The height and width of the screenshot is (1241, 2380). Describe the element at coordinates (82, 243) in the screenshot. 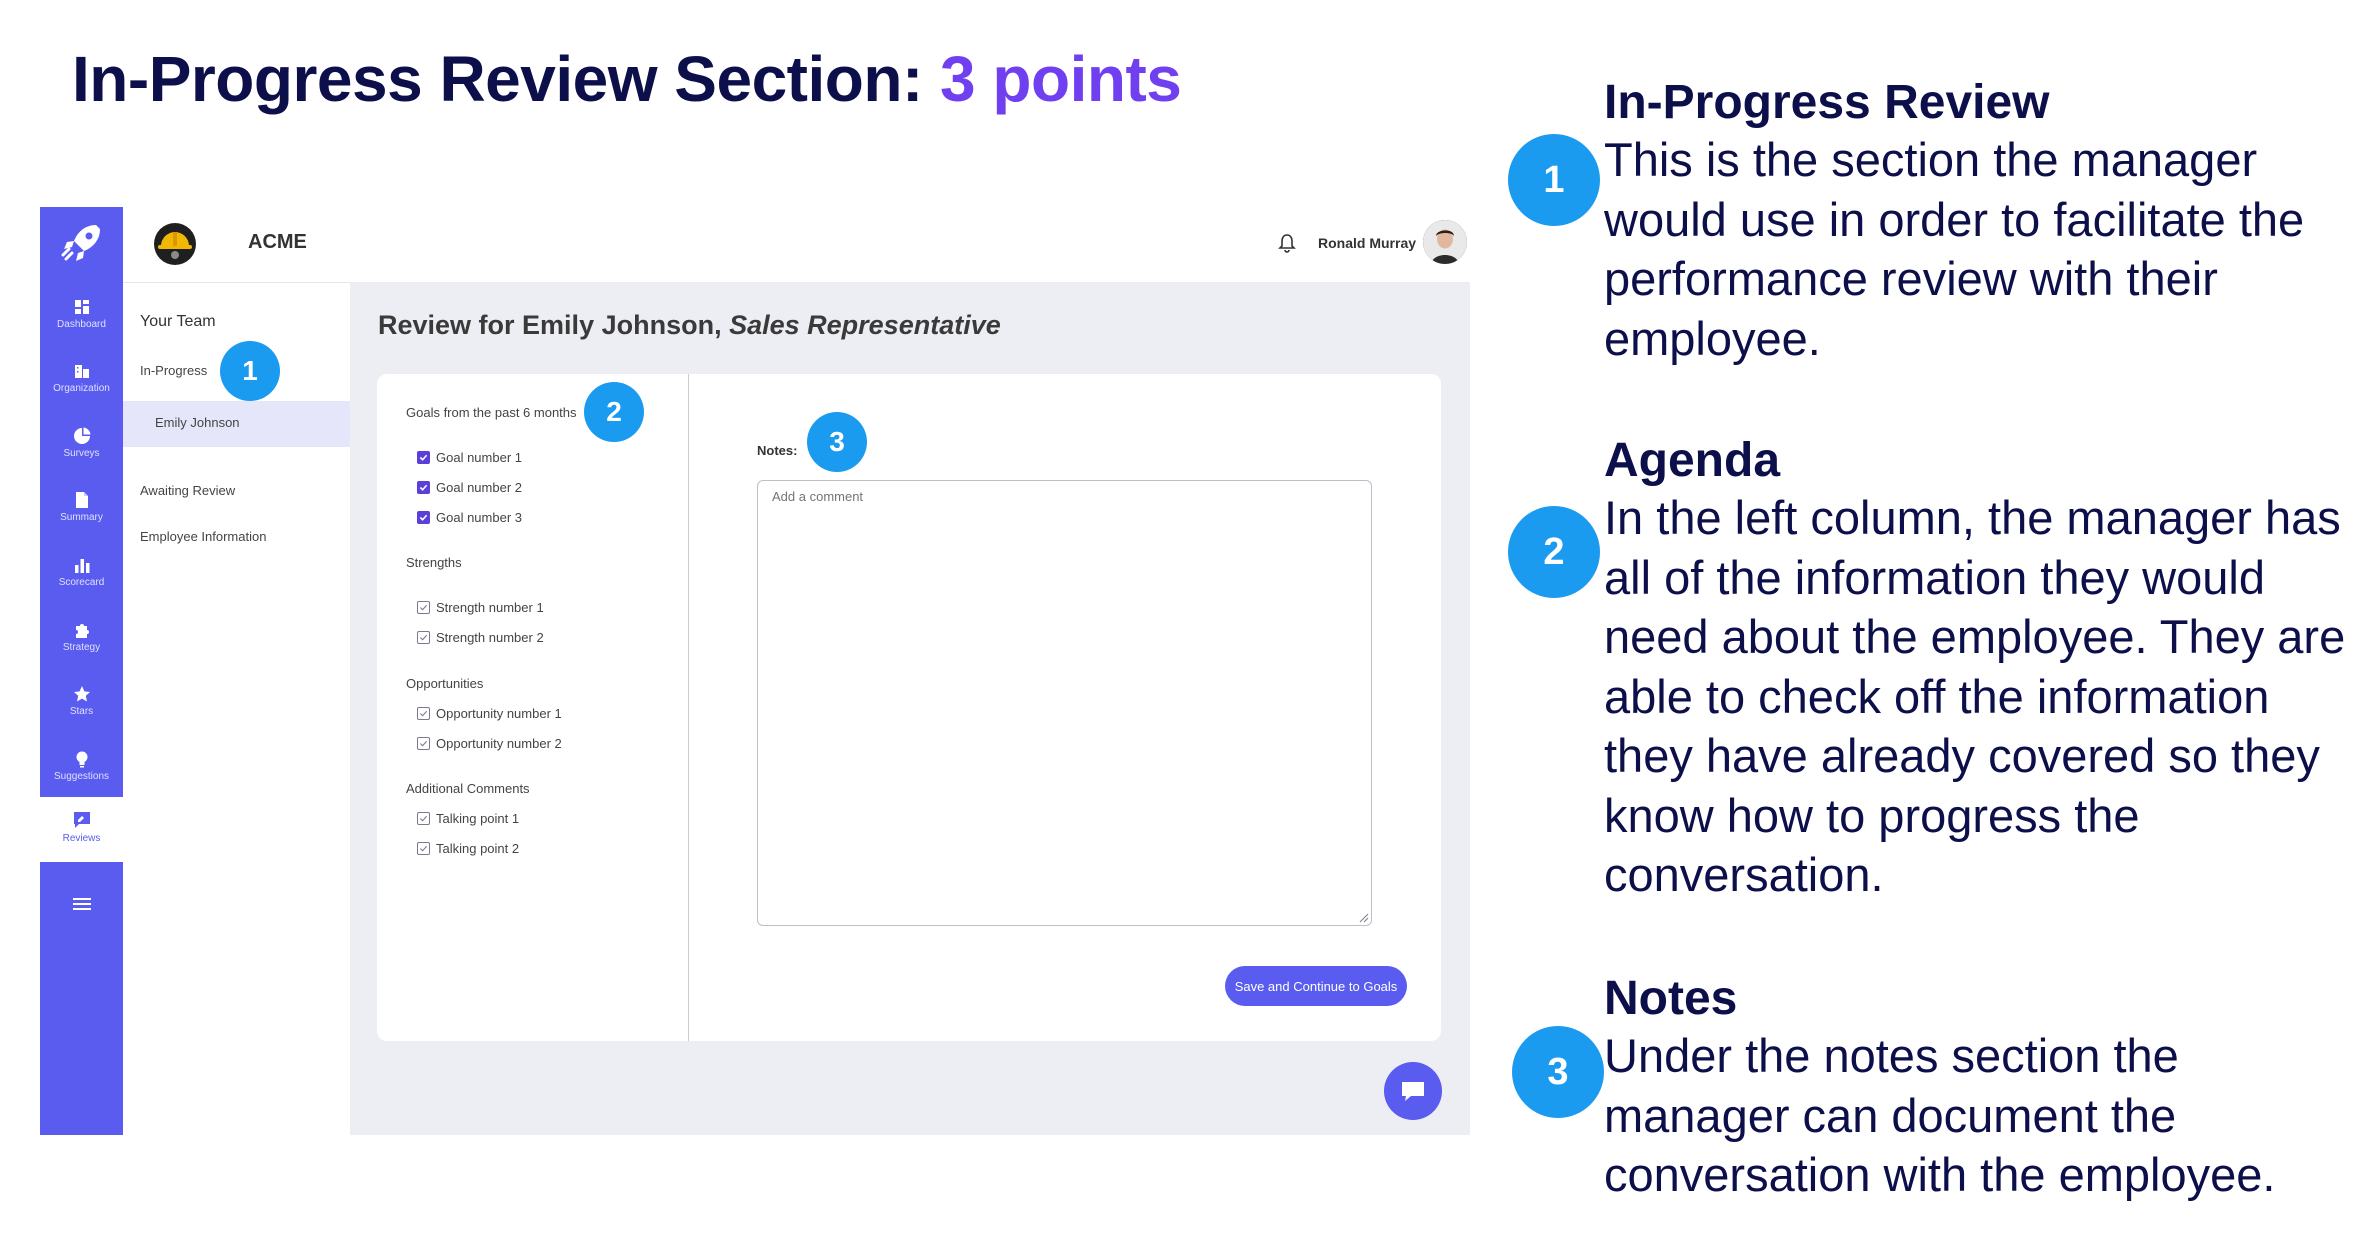

I see `rocket-logo-icon` at that location.